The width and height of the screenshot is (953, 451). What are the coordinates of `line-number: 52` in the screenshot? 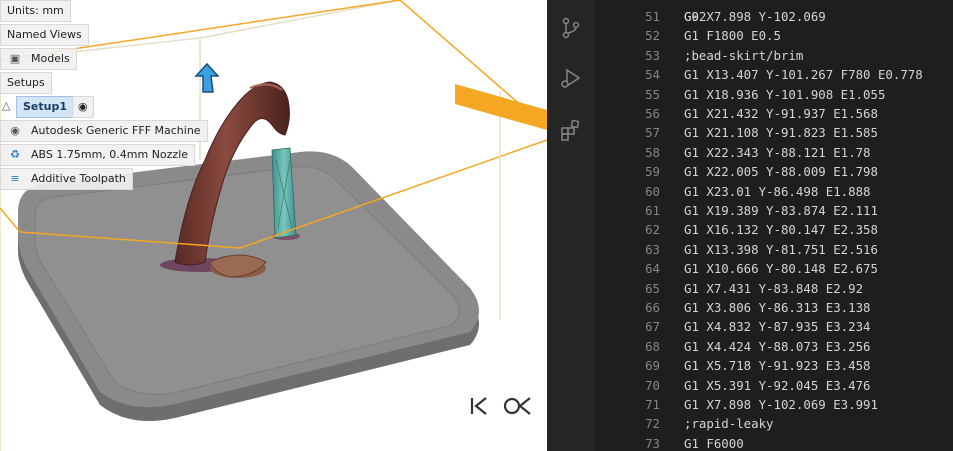 It's located at (652, 36).